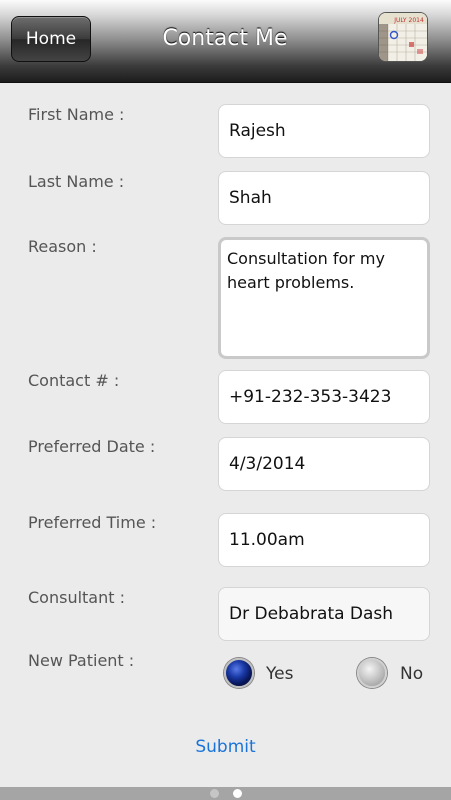  I want to click on calendar-icon: JULY 2014, so click(403, 37).